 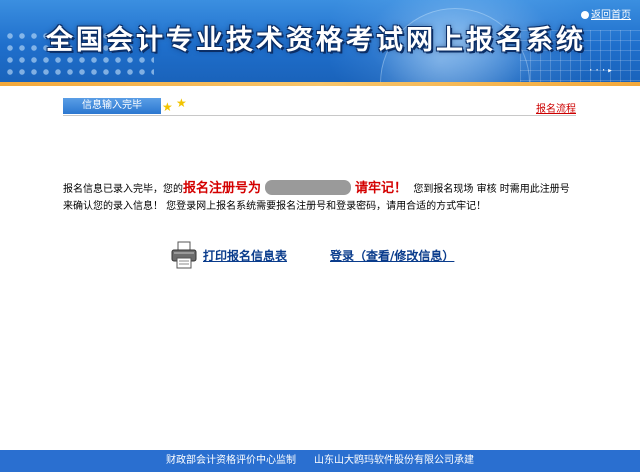 I want to click on return-icon, so click(x=585, y=15).